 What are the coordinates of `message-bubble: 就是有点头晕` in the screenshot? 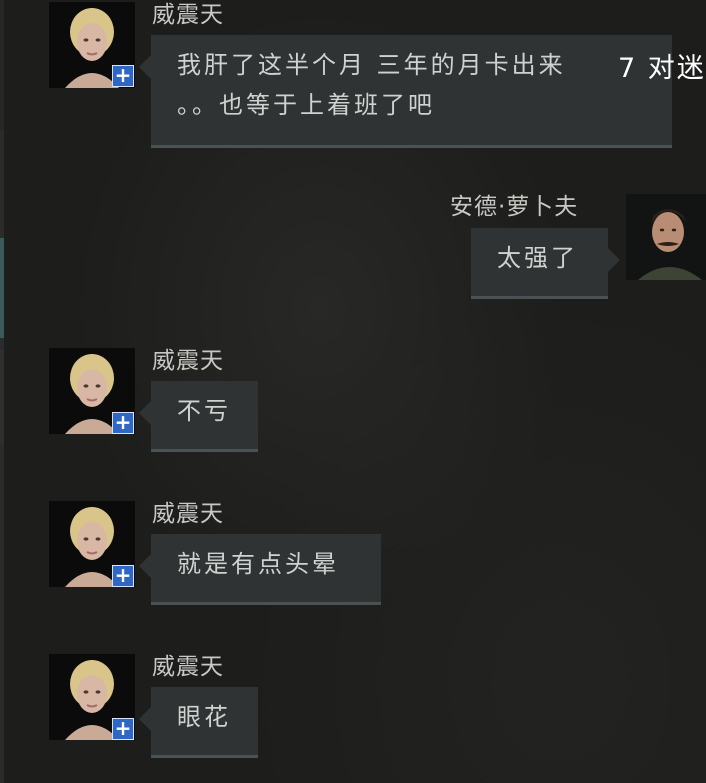 It's located at (260, 569).